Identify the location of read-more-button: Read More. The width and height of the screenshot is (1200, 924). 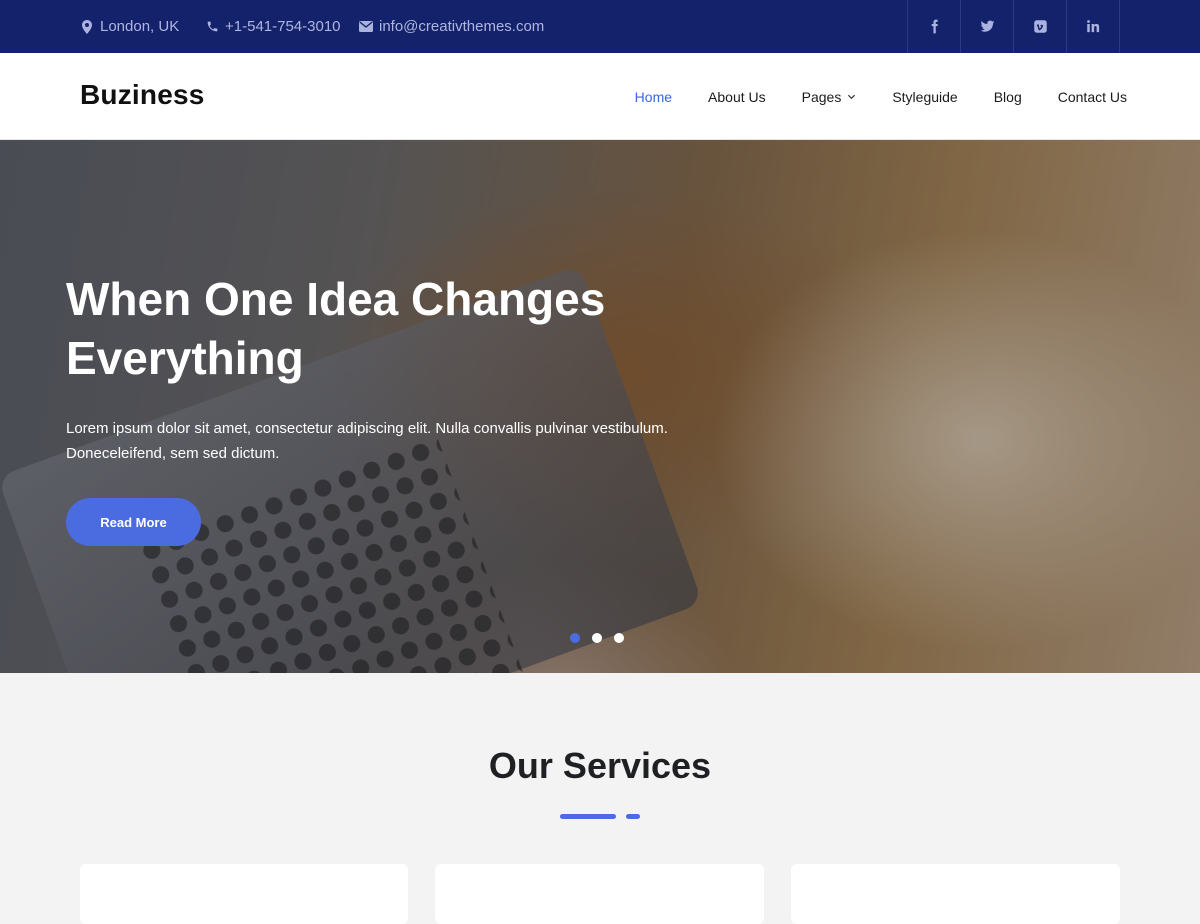
(133, 522).